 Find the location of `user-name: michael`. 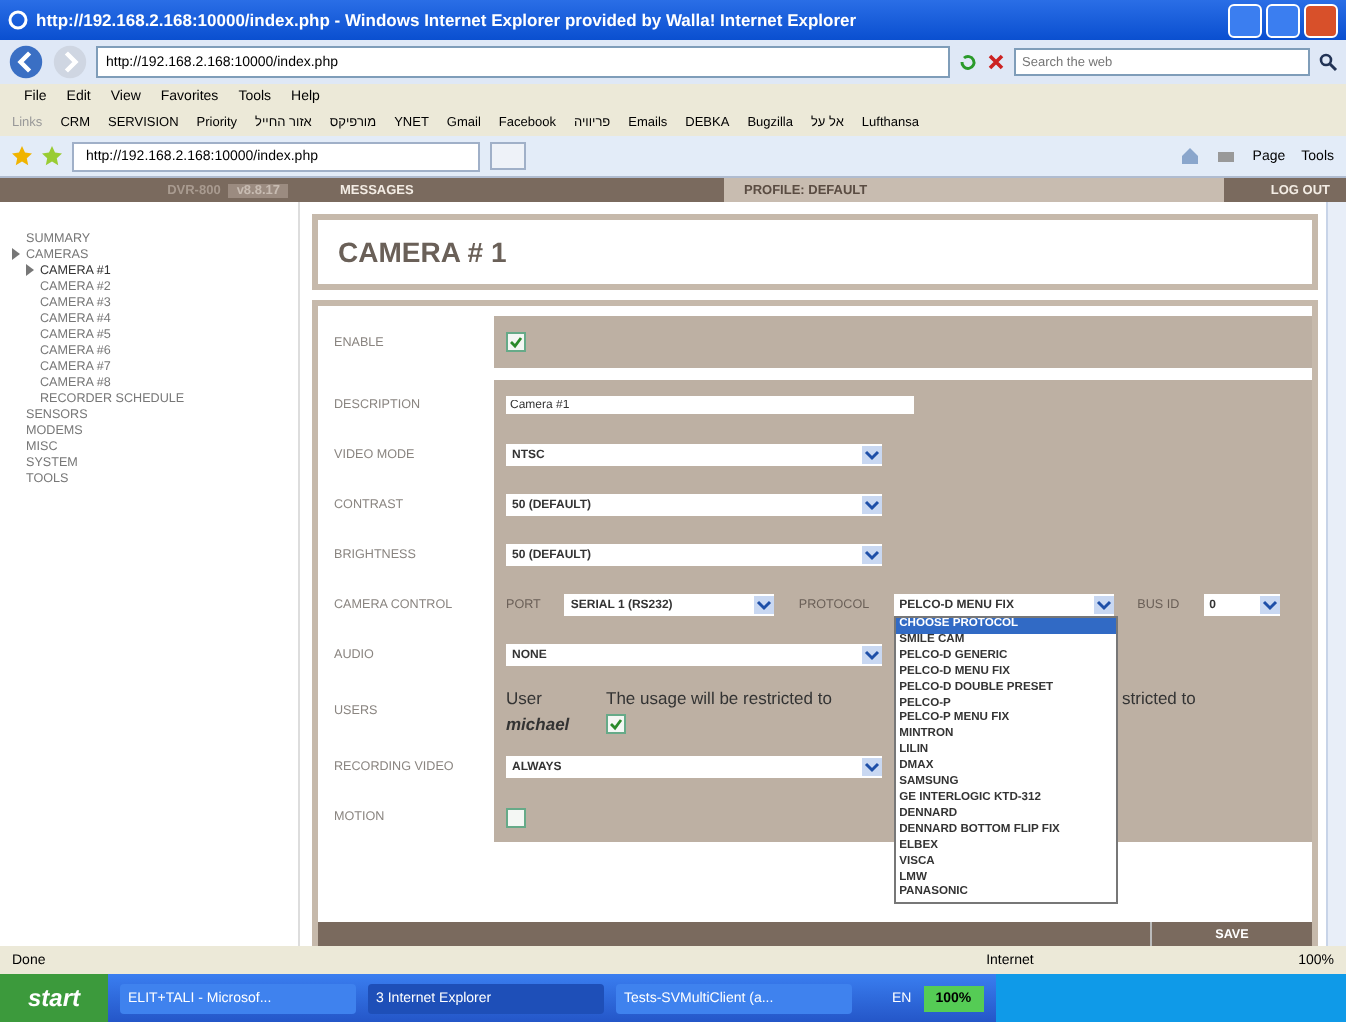

user-name: michael is located at coordinates (538, 724).